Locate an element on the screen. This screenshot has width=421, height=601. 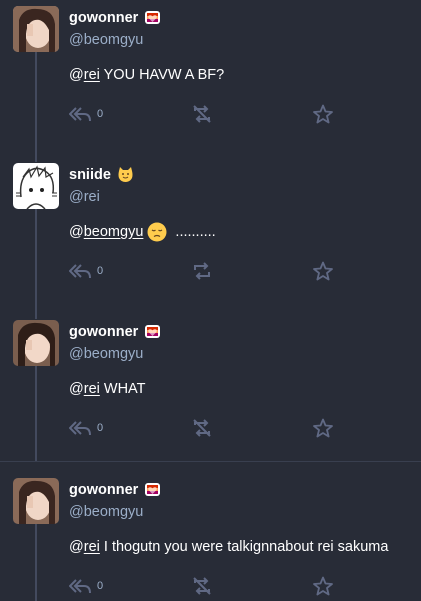
account-handle: @rei is located at coordinates (84, 197).